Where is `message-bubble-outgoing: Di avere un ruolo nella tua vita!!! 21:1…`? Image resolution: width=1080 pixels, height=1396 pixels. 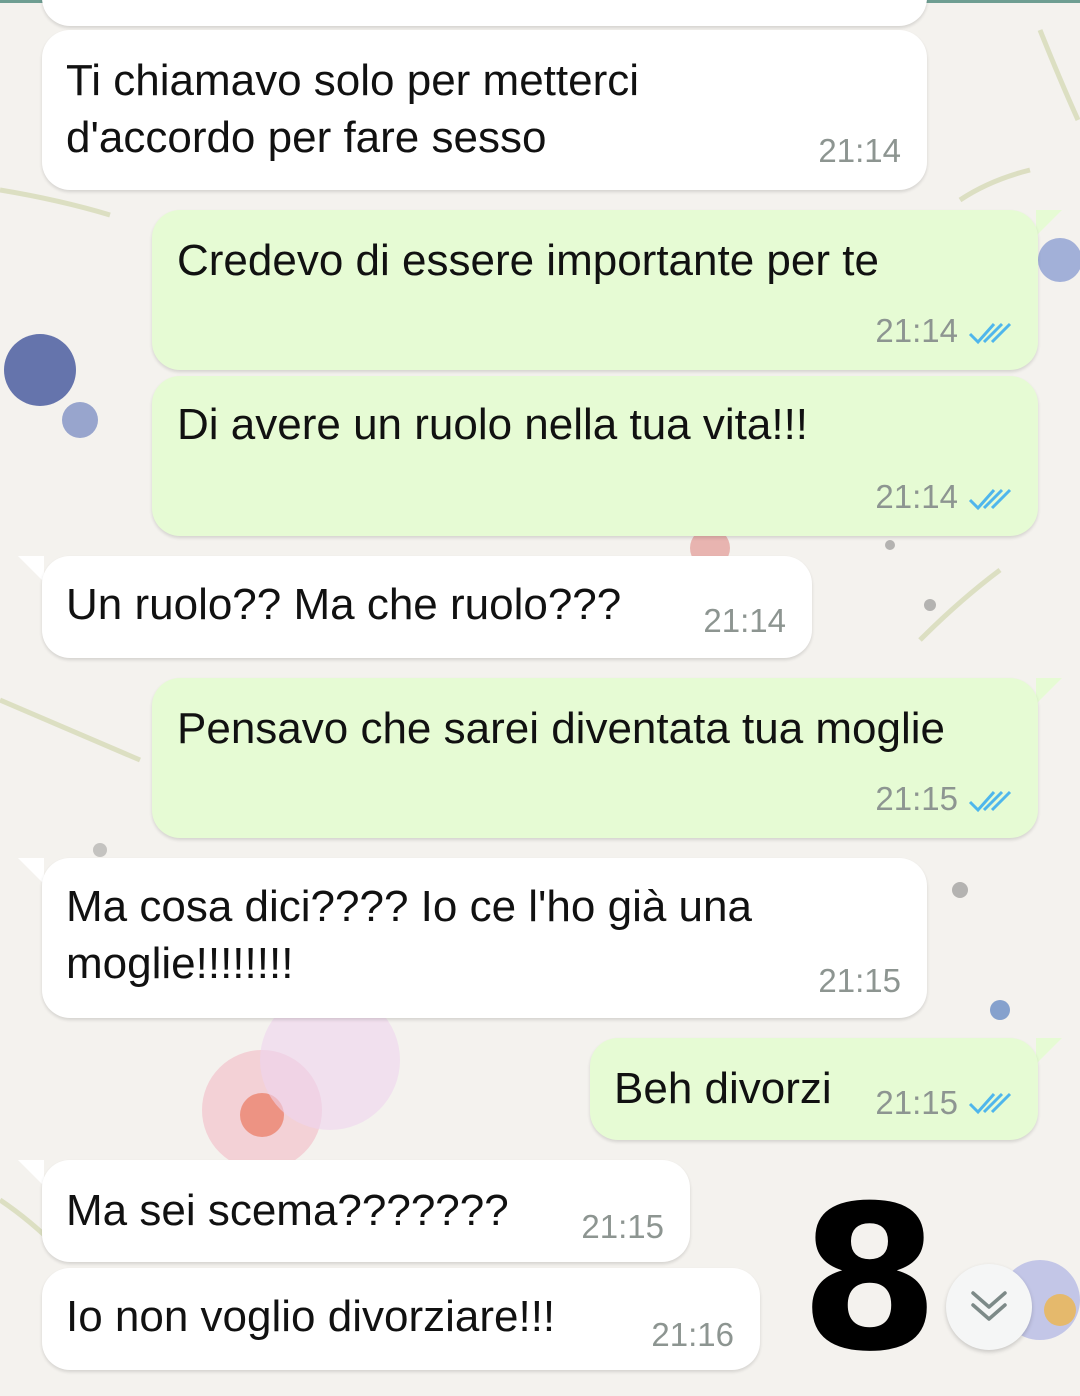
message-bubble-outgoing: Di avere un ruolo nella tua vita!!! 21:1… is located at coordinates (595, 456).